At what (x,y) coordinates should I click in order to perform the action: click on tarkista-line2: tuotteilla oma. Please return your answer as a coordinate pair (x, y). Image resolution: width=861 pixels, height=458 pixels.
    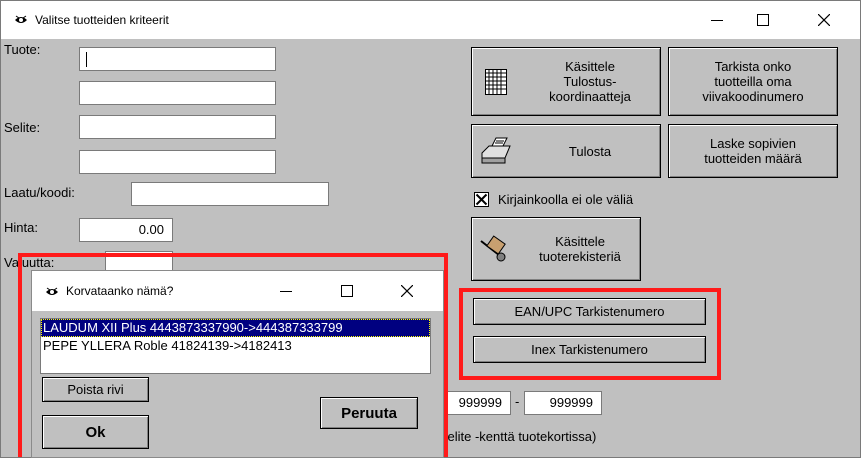
    Looking at the image, I should click on (753, 81).